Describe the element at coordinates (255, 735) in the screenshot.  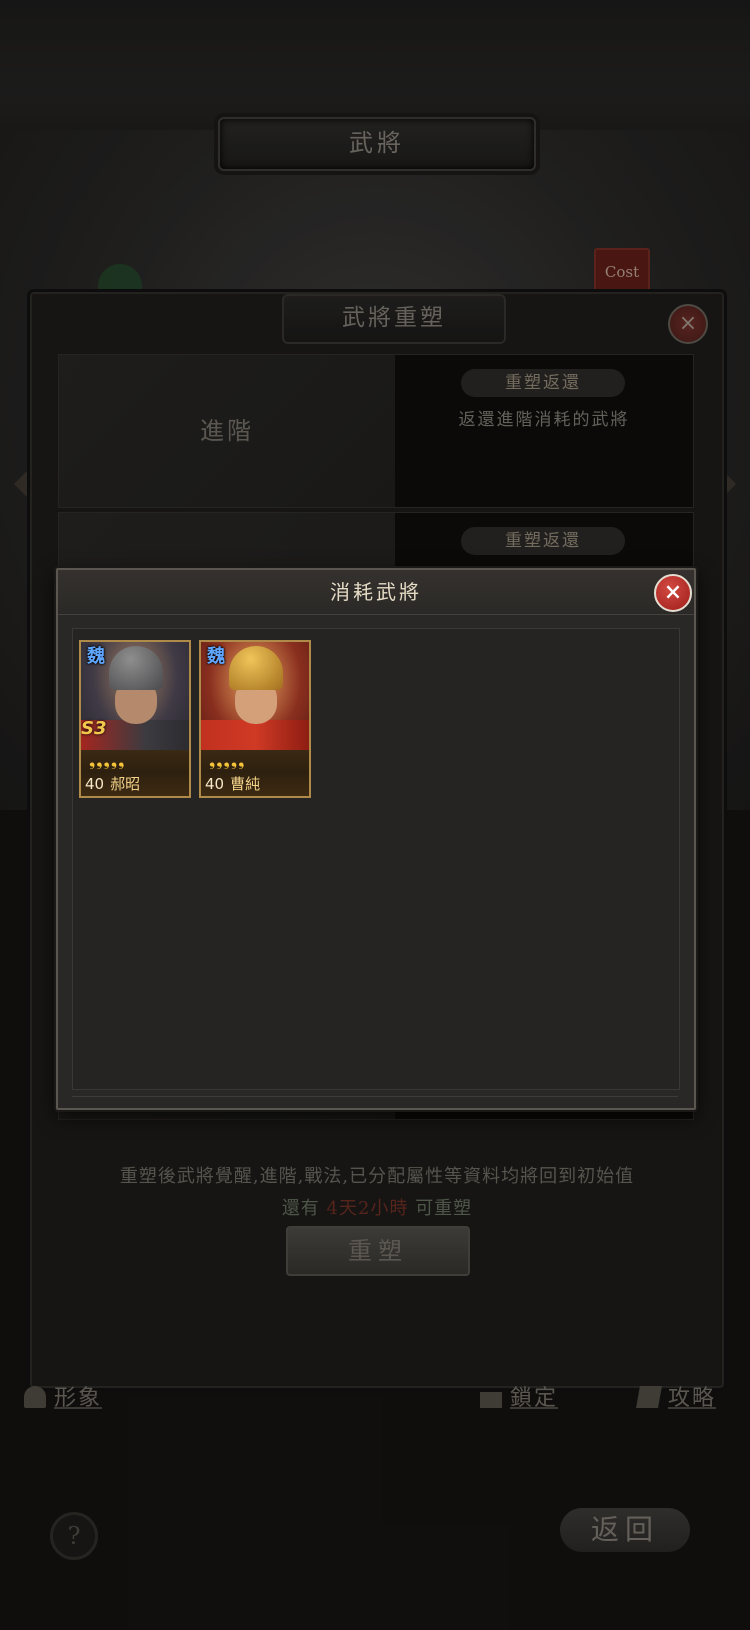
I see `portrait-cloak` at that location.